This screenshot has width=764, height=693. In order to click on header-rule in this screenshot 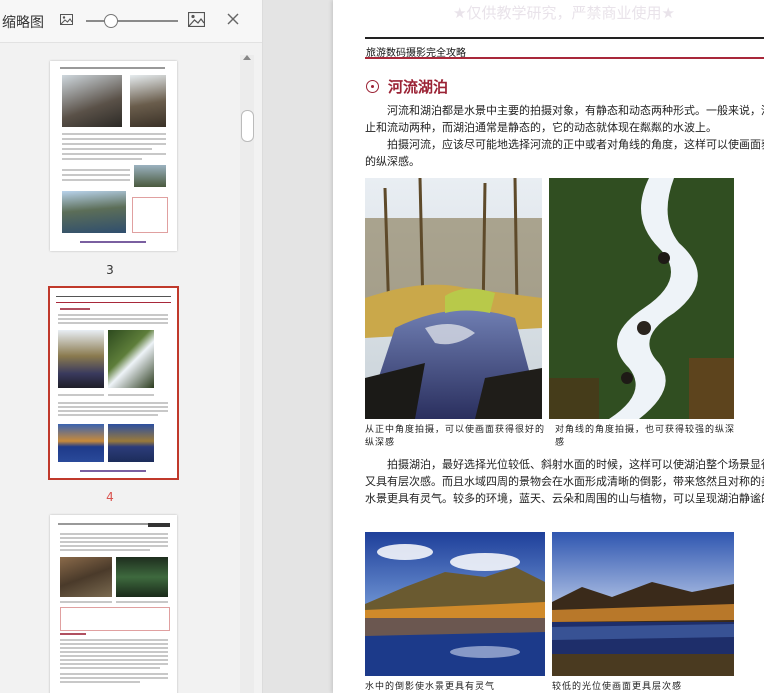, I will do `click(564, 38)`.